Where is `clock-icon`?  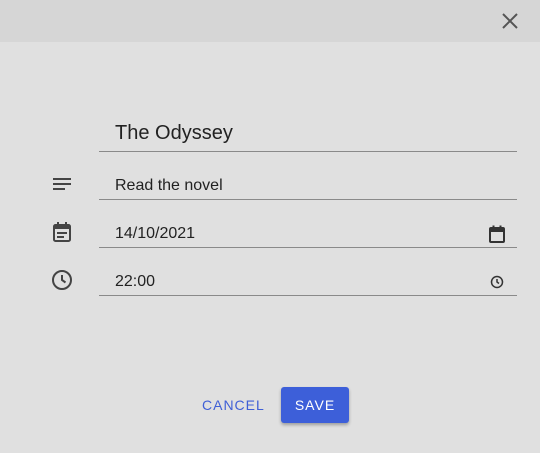
clock-icon is located at coordinates (62, 280).